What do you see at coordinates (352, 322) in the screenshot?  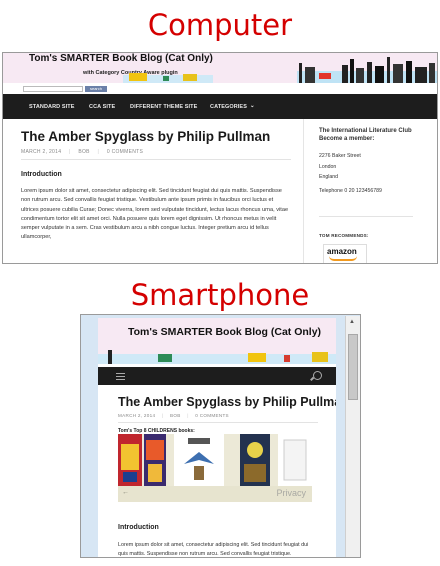 I see `scroll-up-arrow-icon: ▲` at bounding box center [352, 322].